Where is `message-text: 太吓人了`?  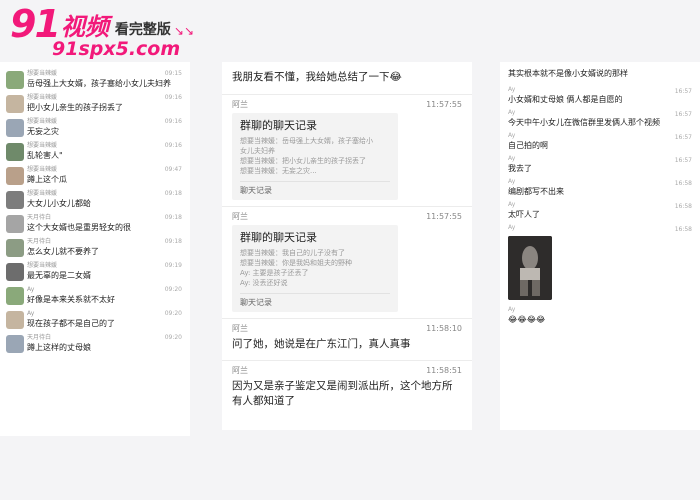 message-text: 太吓人了 is located at coordinates (524, 214).